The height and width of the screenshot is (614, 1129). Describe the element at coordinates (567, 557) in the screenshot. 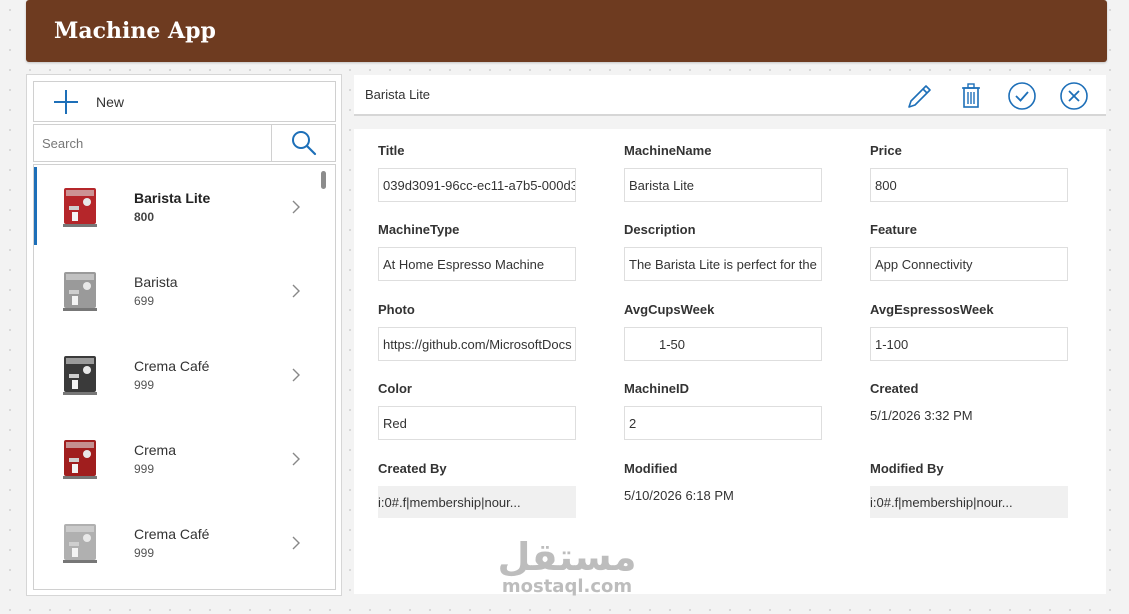

I see `watermark-arabic: مستقل` at that location.